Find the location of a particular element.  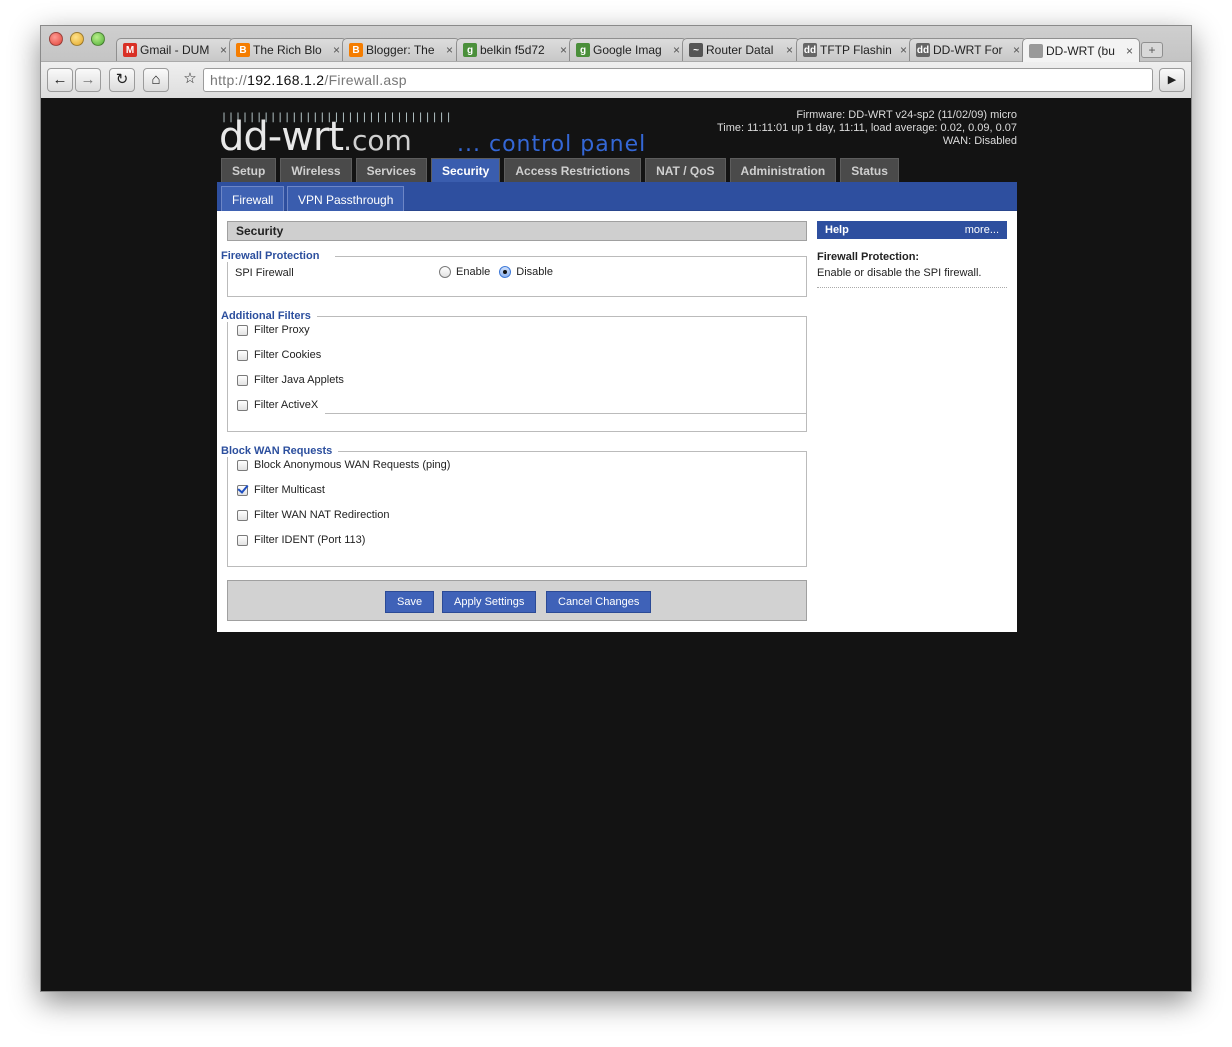

save-button: Save is located at coordinates (410, 602).